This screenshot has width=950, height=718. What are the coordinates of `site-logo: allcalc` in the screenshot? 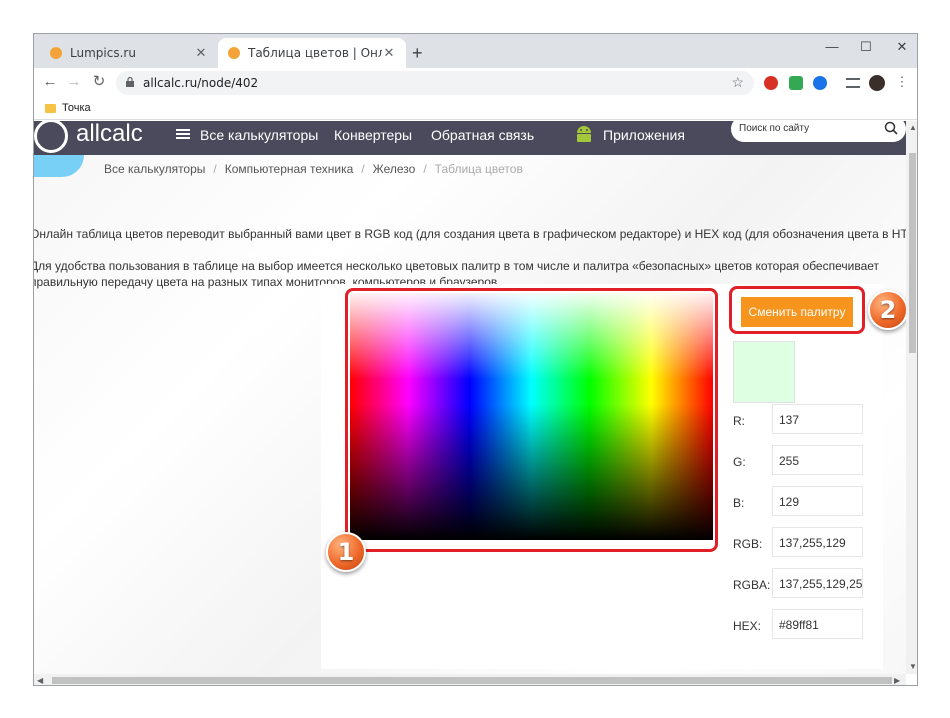 It's located at (109, 134).